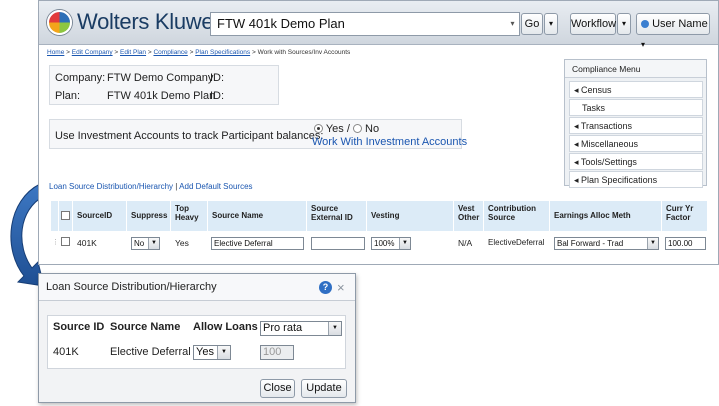 The image size is (719, 406). Describe the element at coordinates (636, 161) in the screenshot. I see `menu-item-tools-settings: ◂ Tools/Settings` at that location.